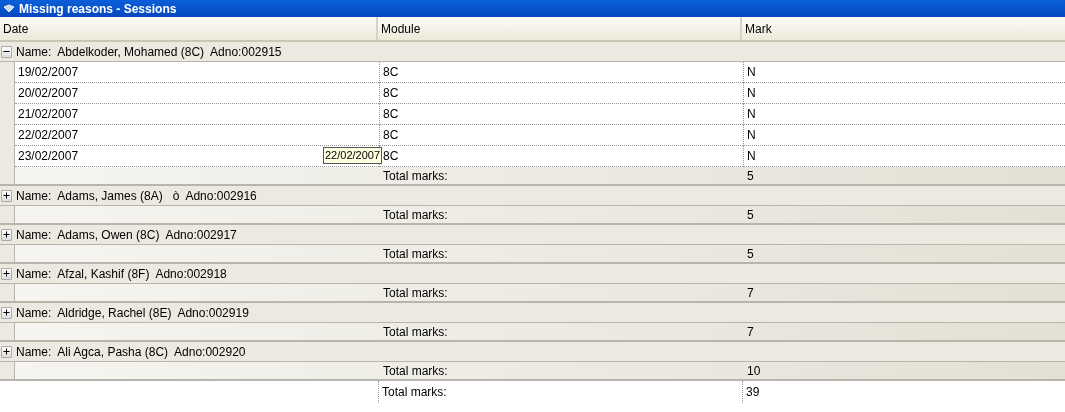  I want to click on group-name: Name: Adams, James (8A) ò Adno:002916, so click(136, 195).